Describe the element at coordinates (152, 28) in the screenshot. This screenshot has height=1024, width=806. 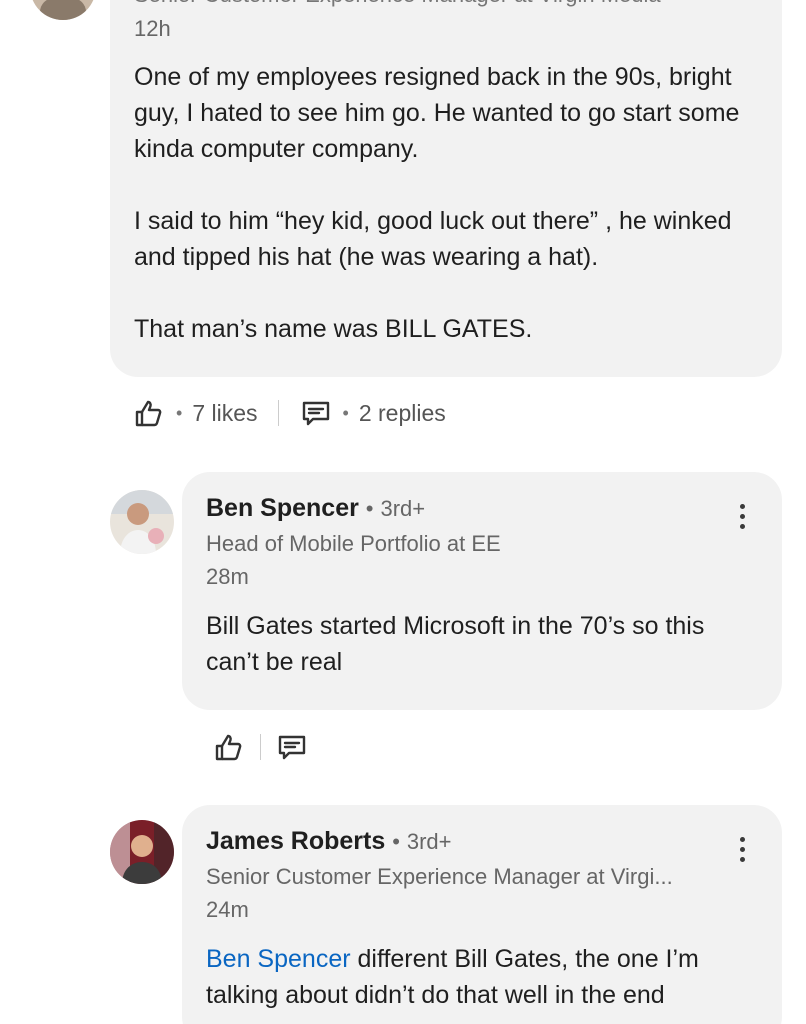
I see `comment-timestamp: 12h` at that location.